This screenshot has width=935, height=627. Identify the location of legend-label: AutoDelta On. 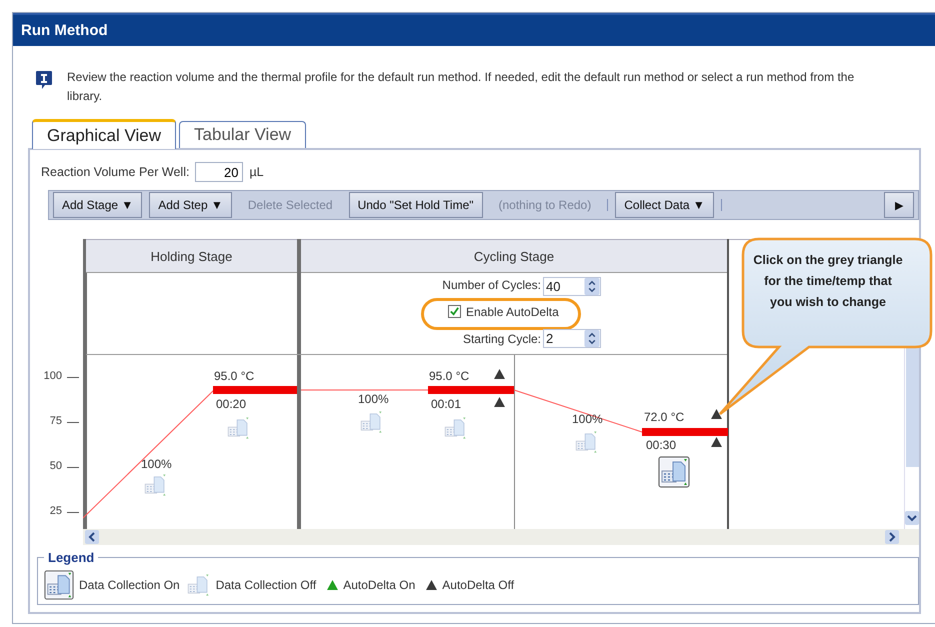
(379, 585).